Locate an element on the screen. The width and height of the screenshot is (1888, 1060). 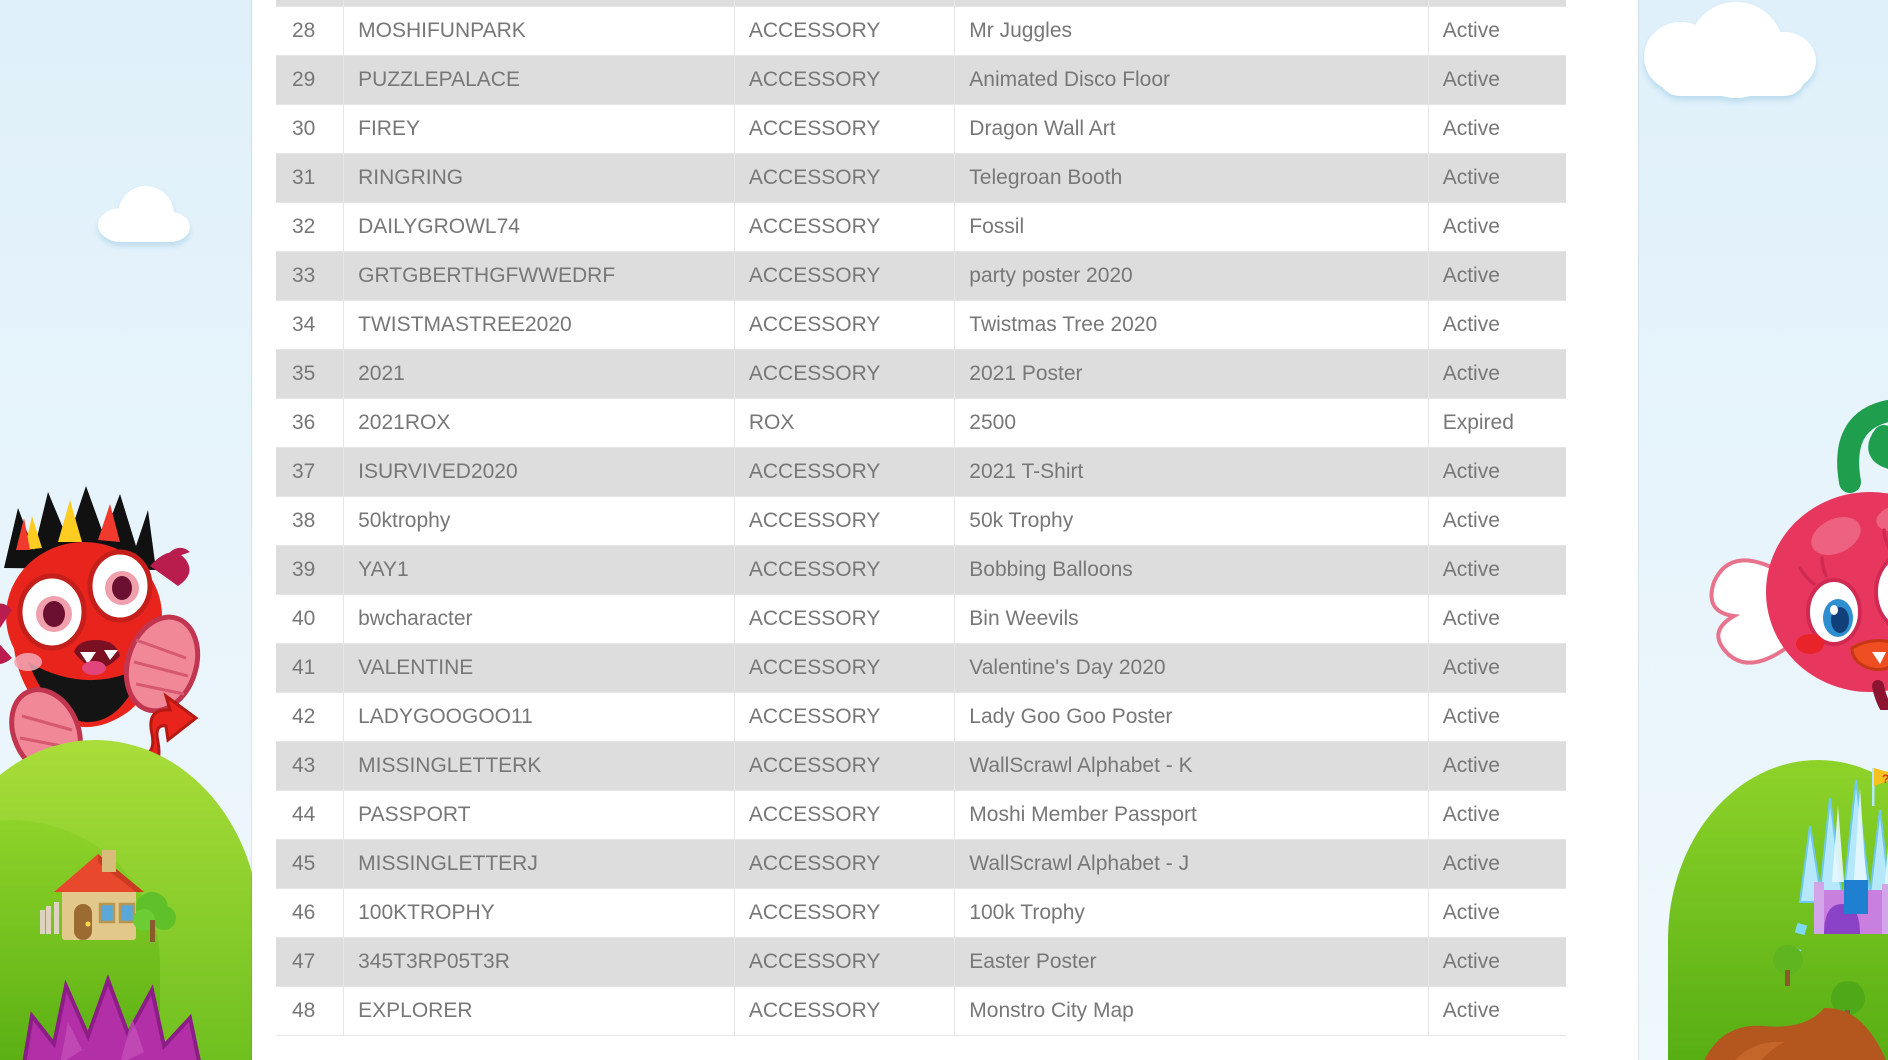
table-cell-id: 45 is located at coordinates (310, 864).